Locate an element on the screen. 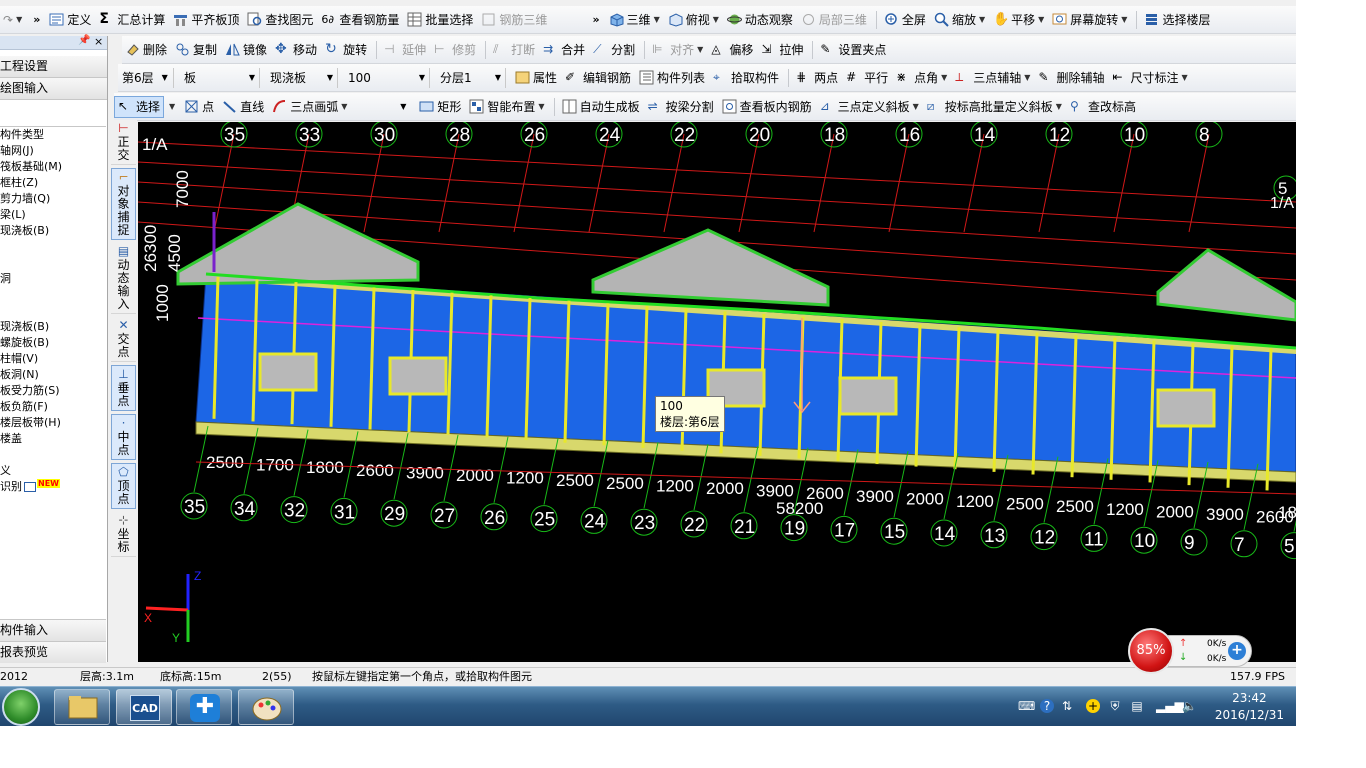 The image size is (1366, 768). memory-percent-ball: 85% is located at coordinates (1151, 651).